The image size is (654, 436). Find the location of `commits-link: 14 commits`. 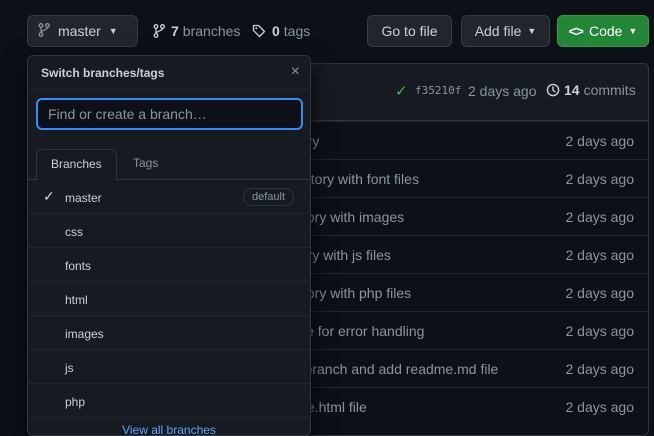

commits-link: 14 commits is located at coordinates (591, 90).